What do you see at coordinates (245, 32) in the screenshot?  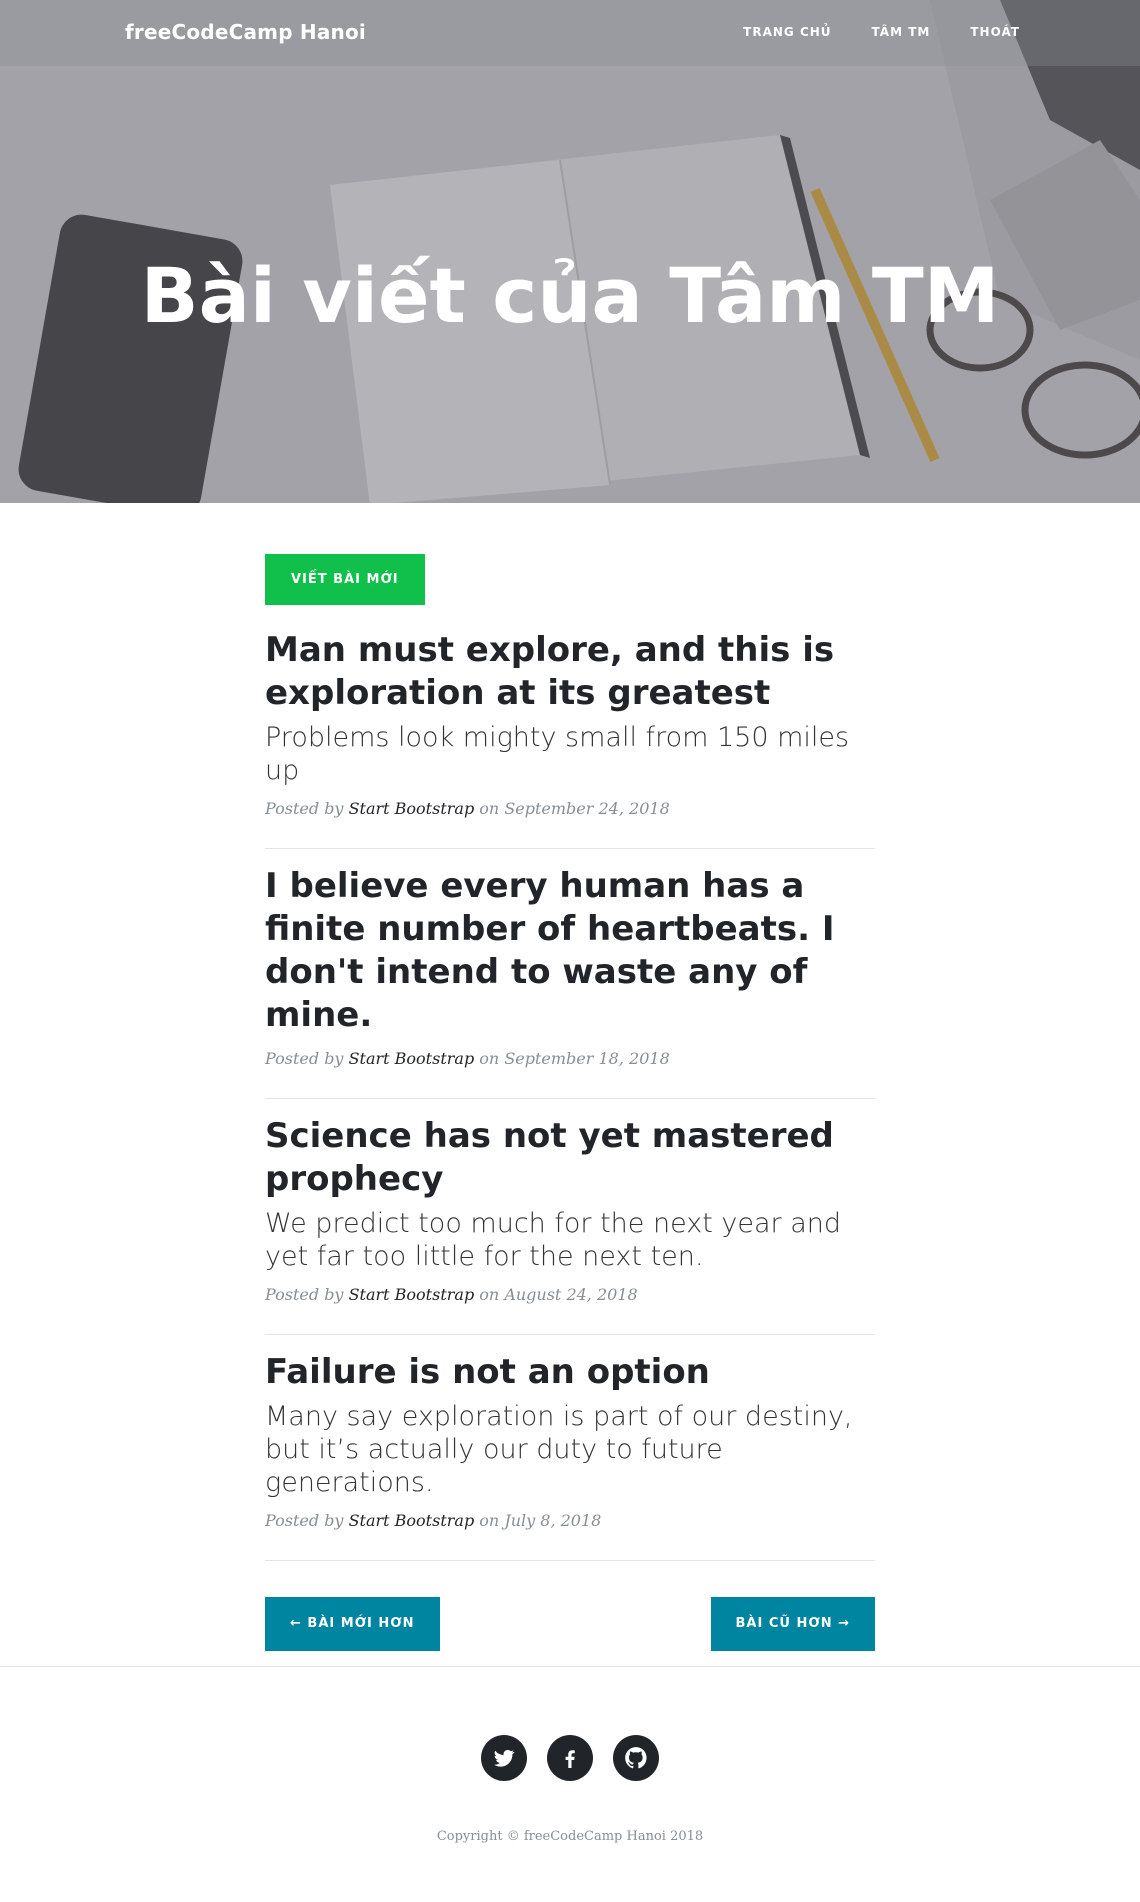 I see `brand-link: freeCodeCamp Hanoi` at bounding box center [245, 32].